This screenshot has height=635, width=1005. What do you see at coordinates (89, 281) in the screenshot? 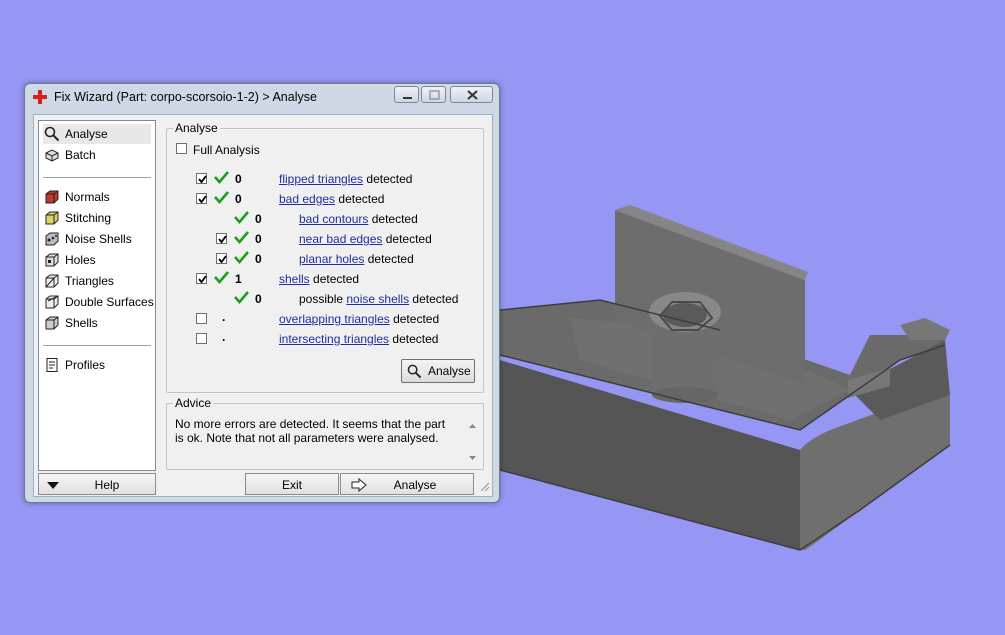
I see `sidebar-item-label: Triangles` at bounding box center [89, 281].